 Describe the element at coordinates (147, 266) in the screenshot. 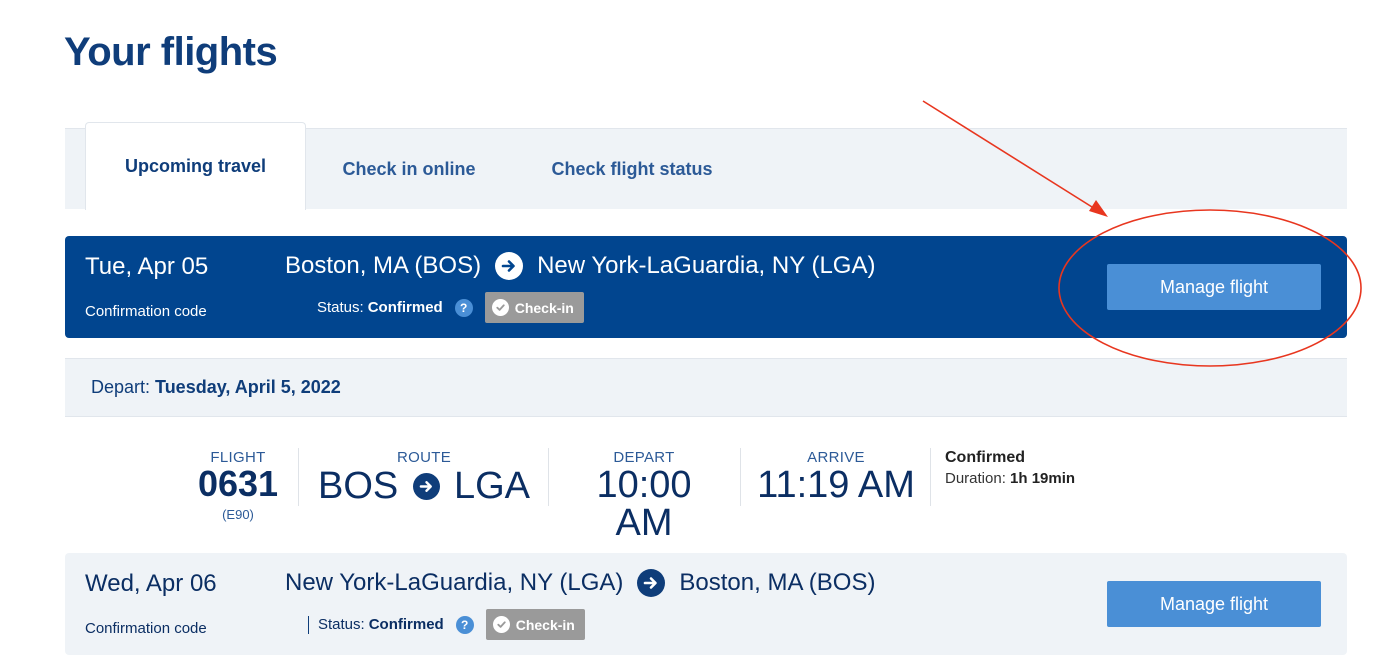

I see `trip-date: Tue, Apr 05` at that location.